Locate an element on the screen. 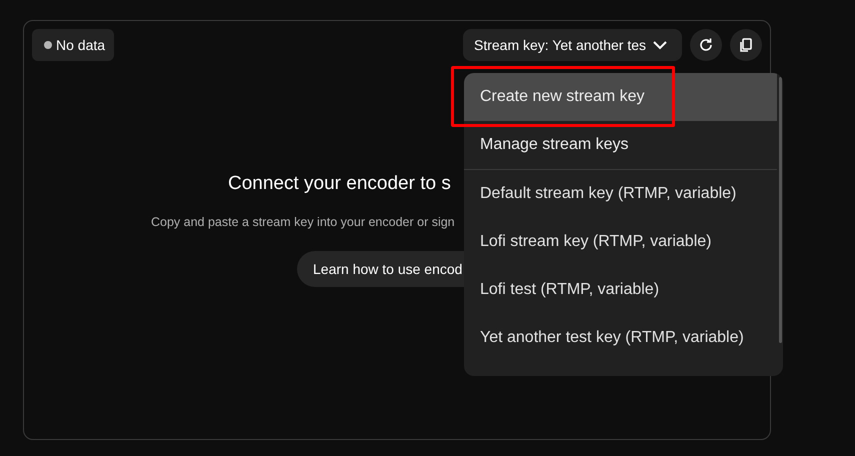  empty-state-title: Connect your encoder to s is located at coordinates (339, 184).